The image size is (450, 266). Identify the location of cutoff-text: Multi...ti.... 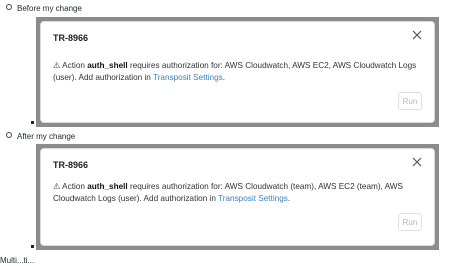
(17, 260).